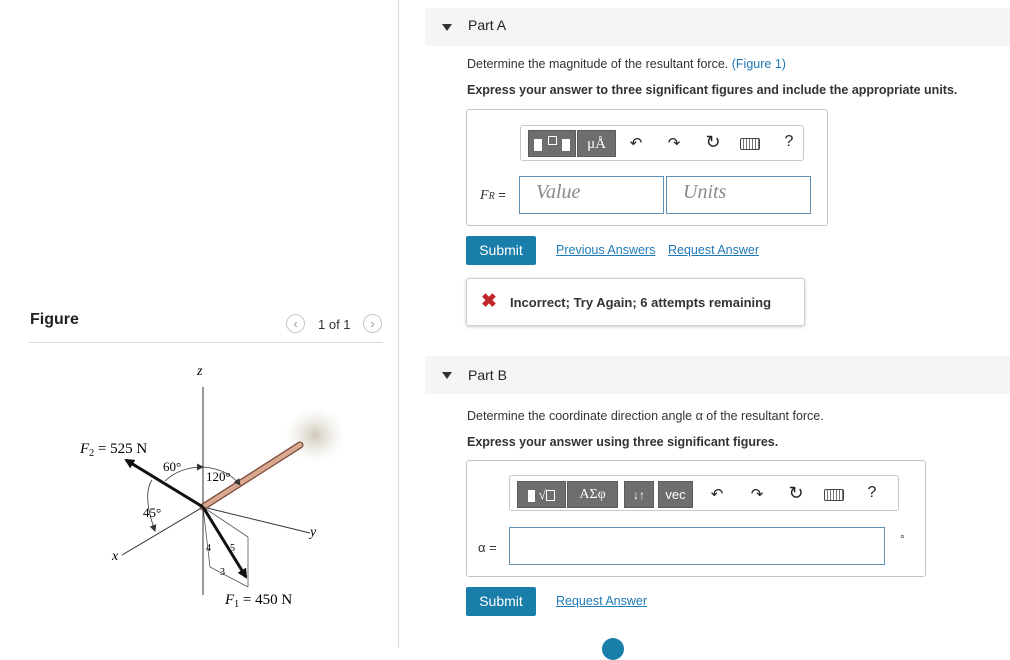 Image resolution: width=1010 pixels, height=660 pixels. I want to click on templates-sqrt-icon: √, so click(541, 495).